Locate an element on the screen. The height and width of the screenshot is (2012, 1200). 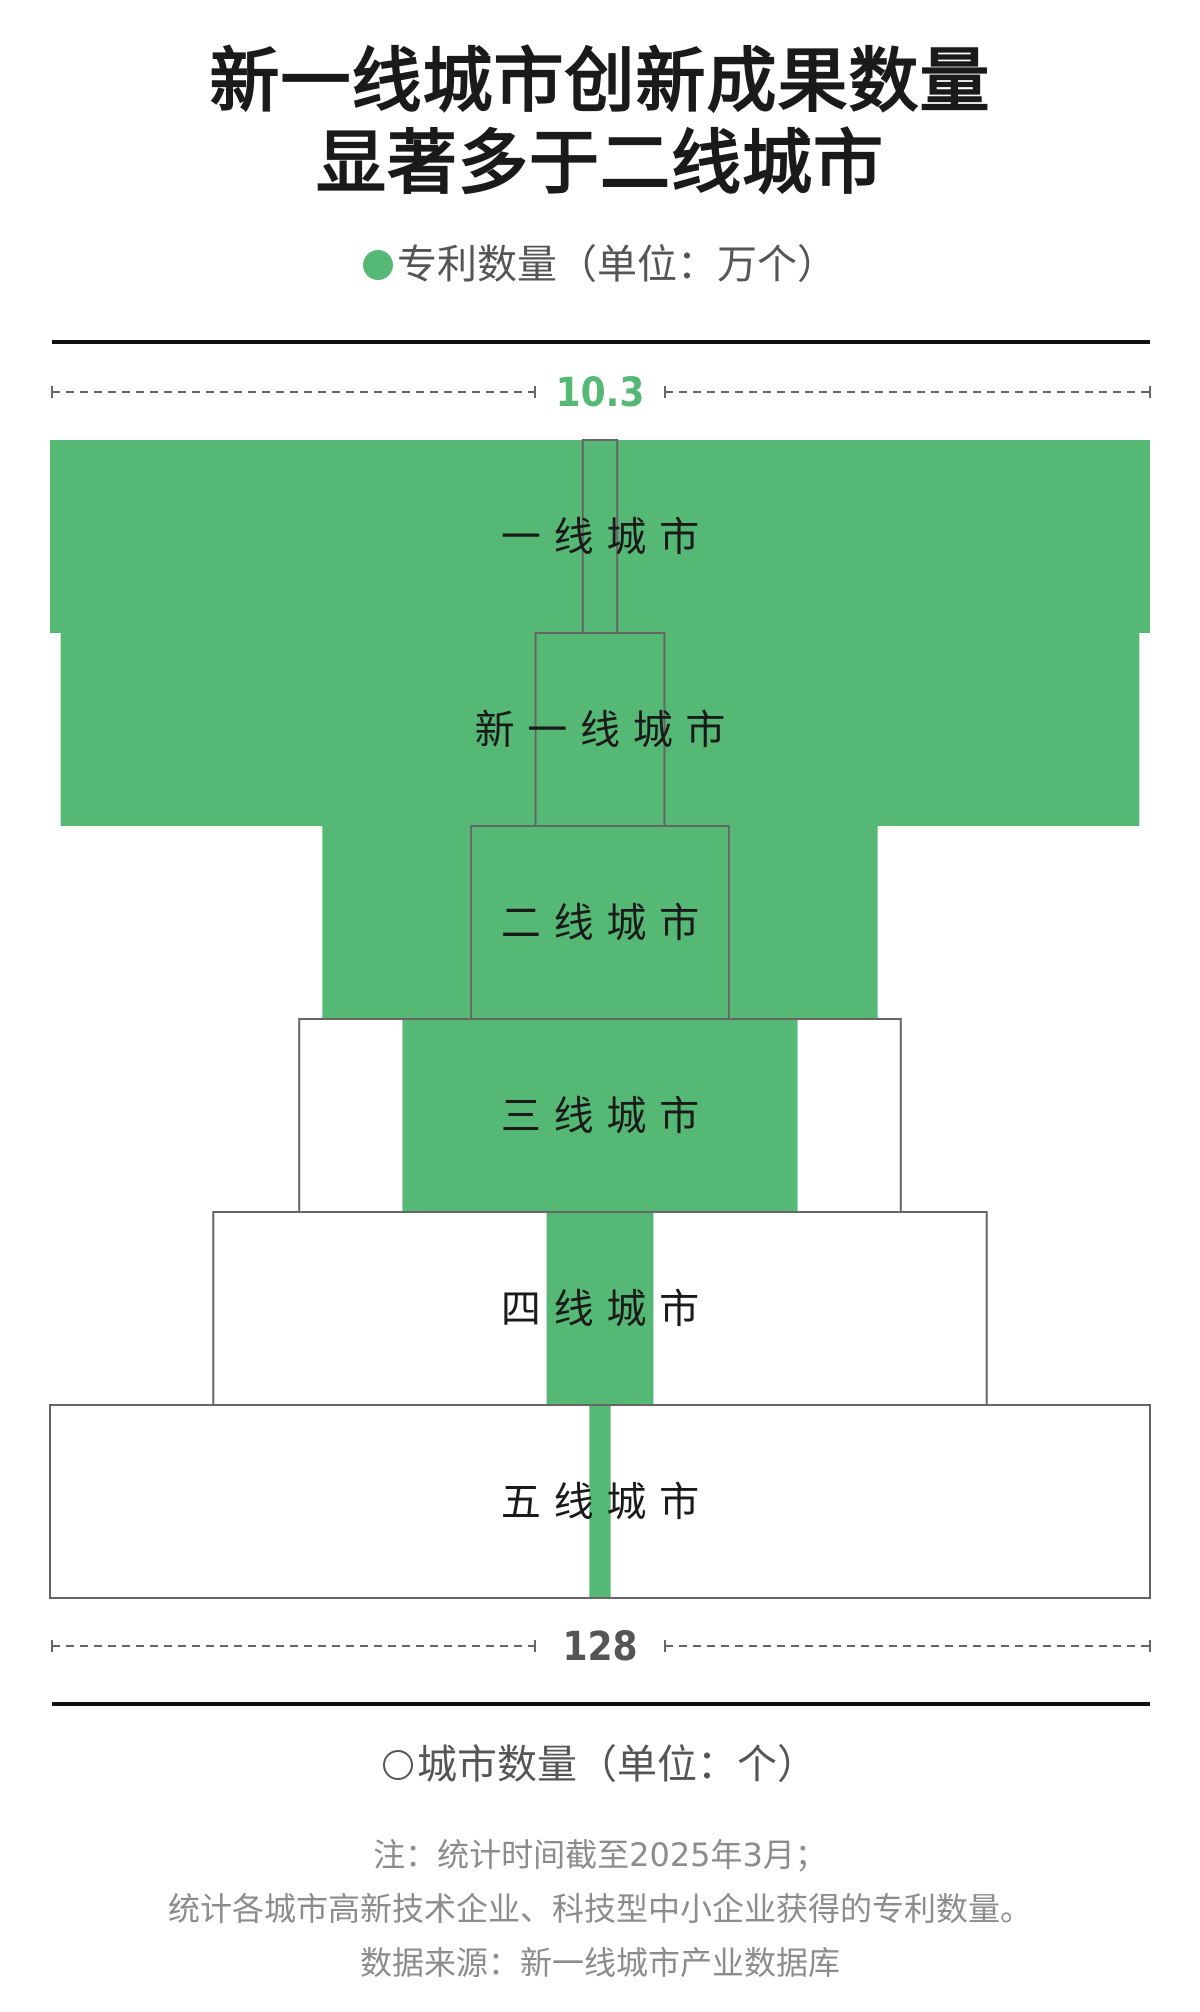
category-label: 二 线 城 市 is located at coordinates (600, 924).